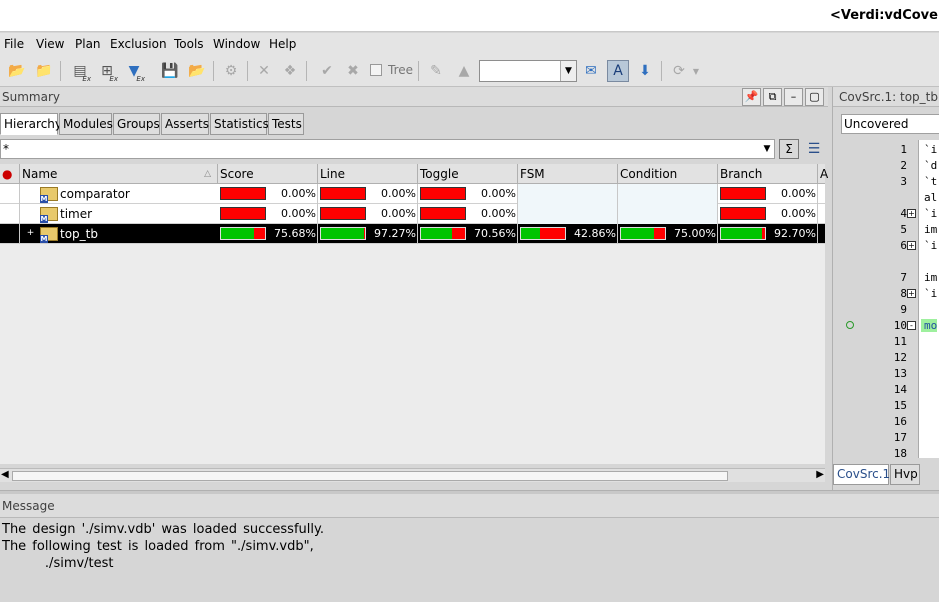 This screenshot has height=602, width=939. I want to click on name-cell: Mcomparator, so click(119, 194).